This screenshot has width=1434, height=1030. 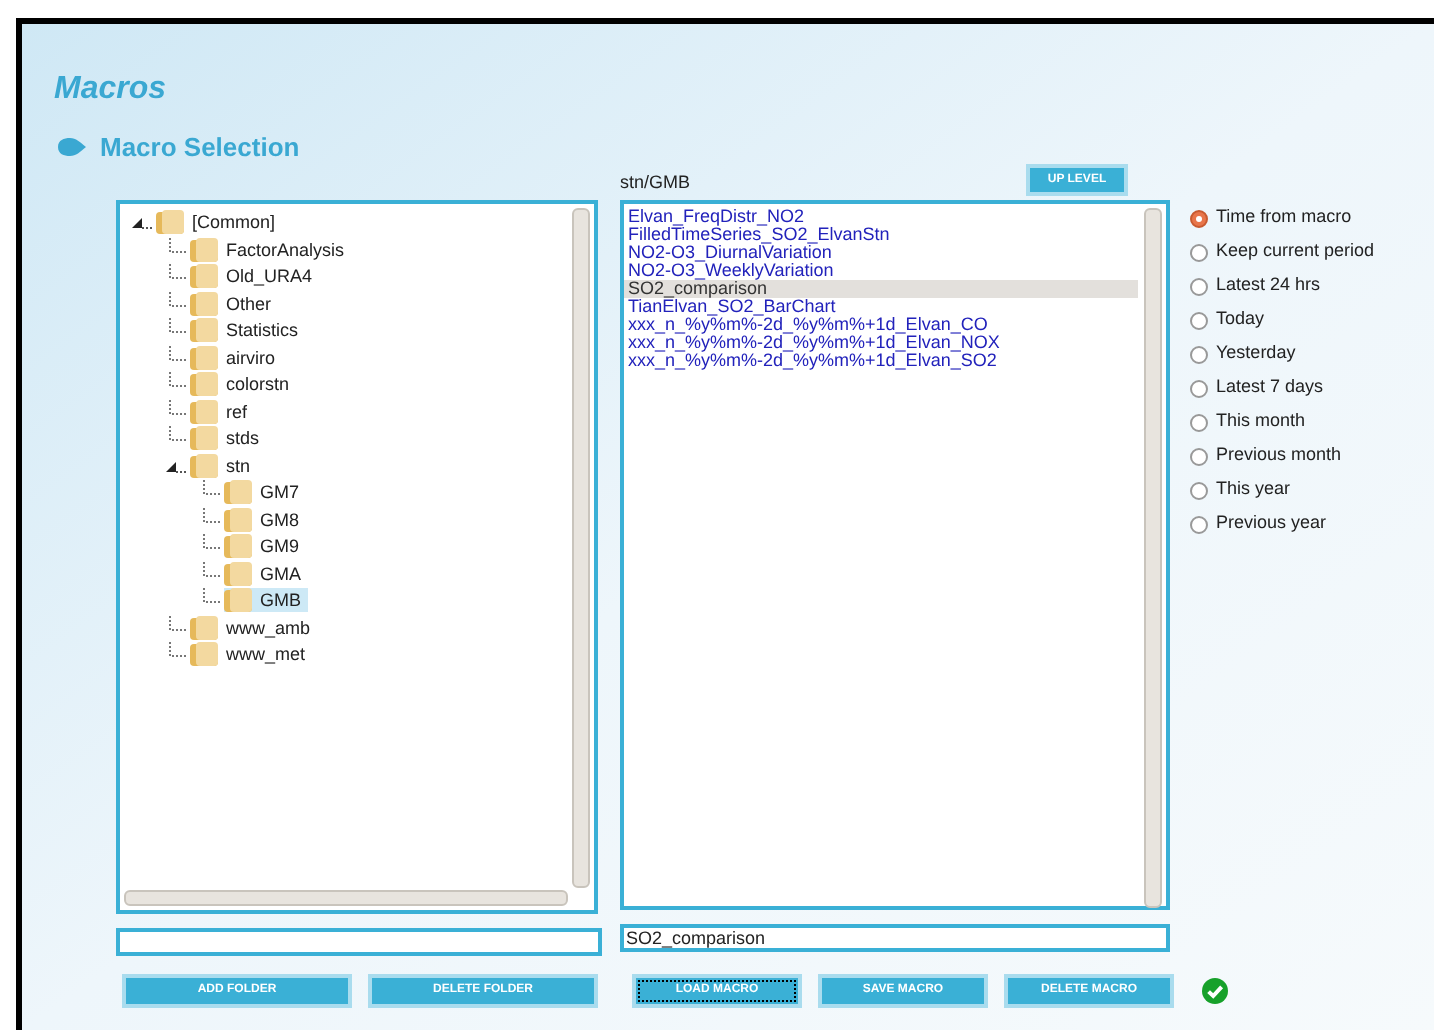 What do you see at coordinates (72, 147) in the screenshot?
I see `bullet-icon` at bounding box center [72, 147].